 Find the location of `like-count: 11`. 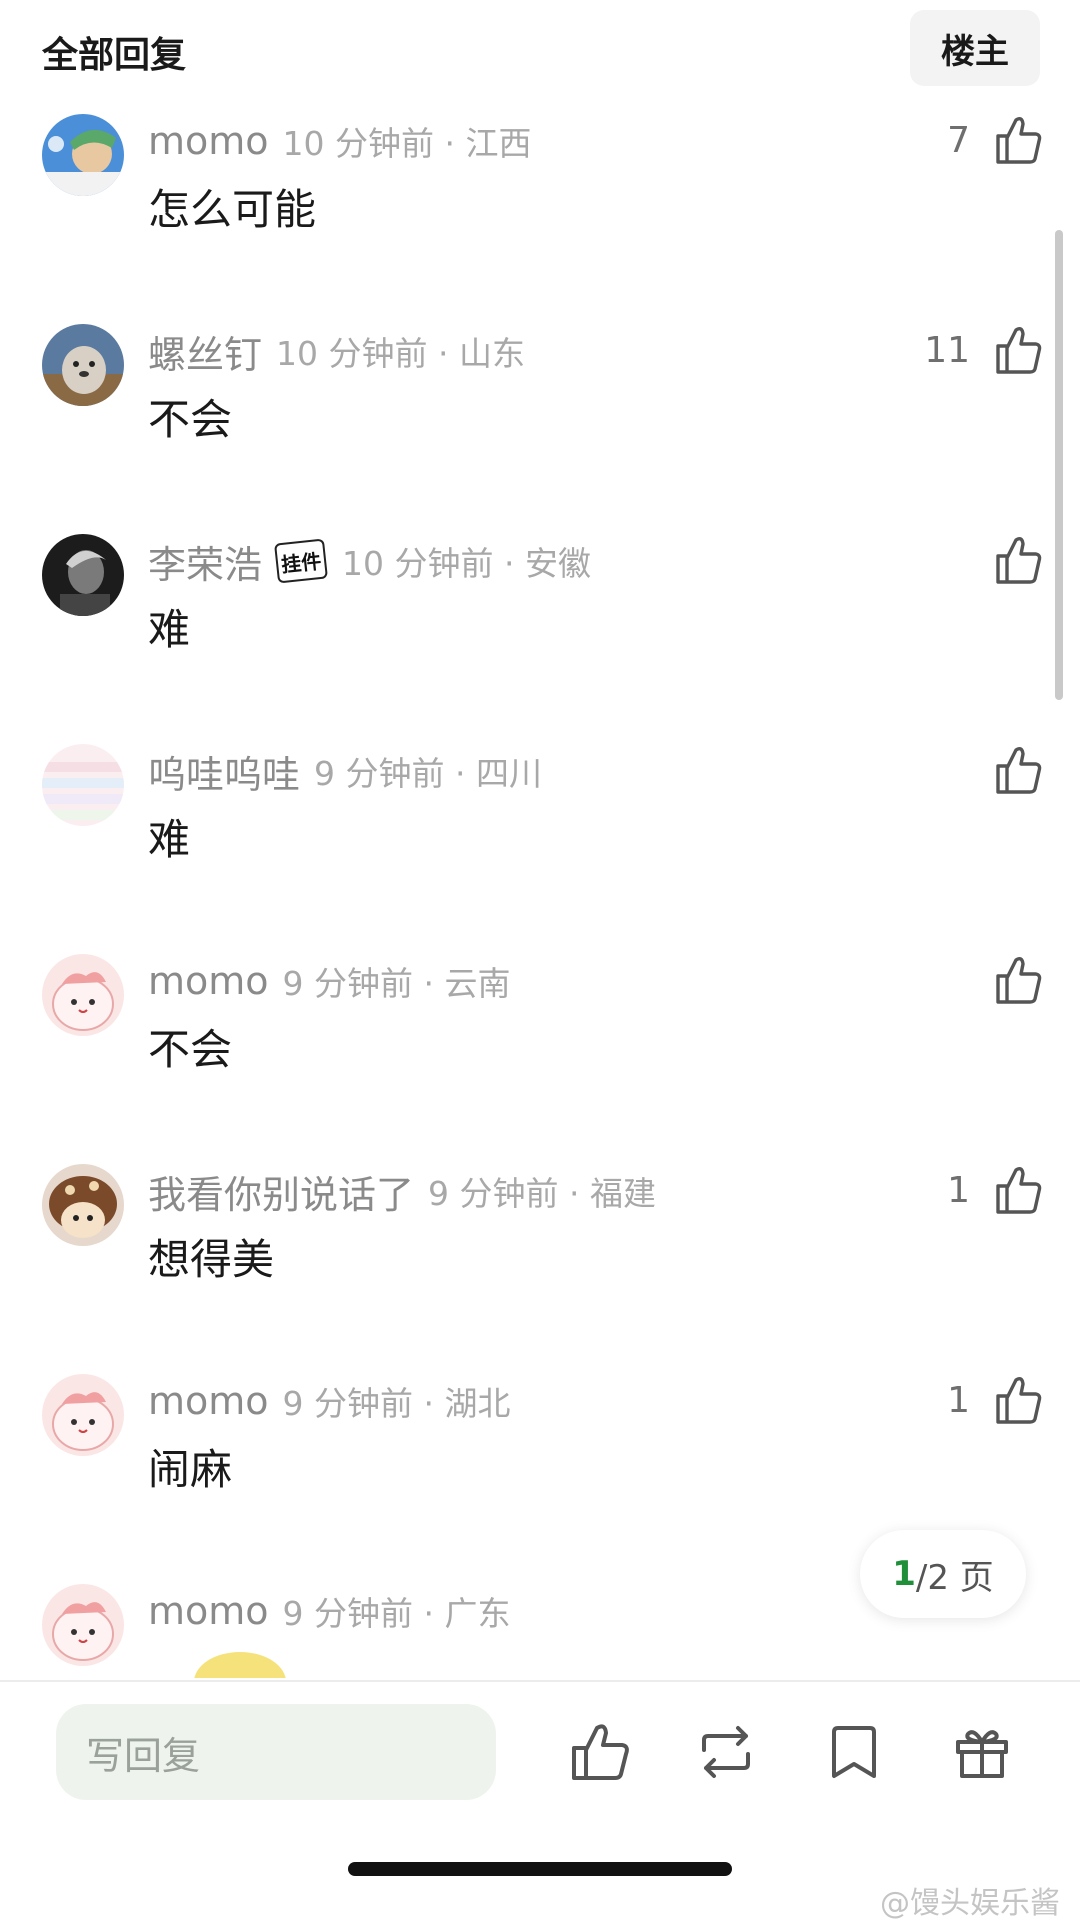

like-count: 11 is located at coordinates (947, 350).